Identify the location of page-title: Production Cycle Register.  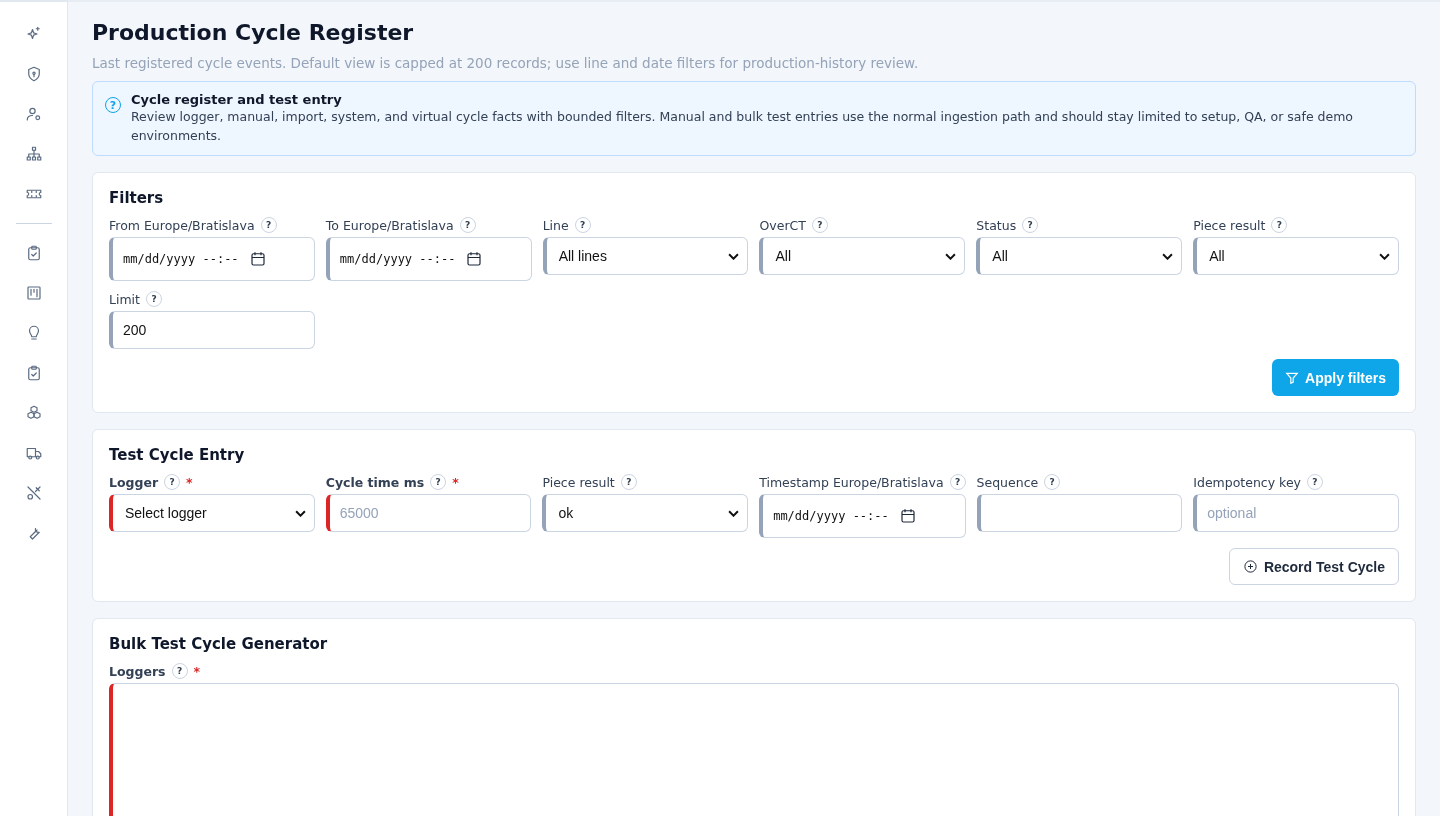
(253, 32).